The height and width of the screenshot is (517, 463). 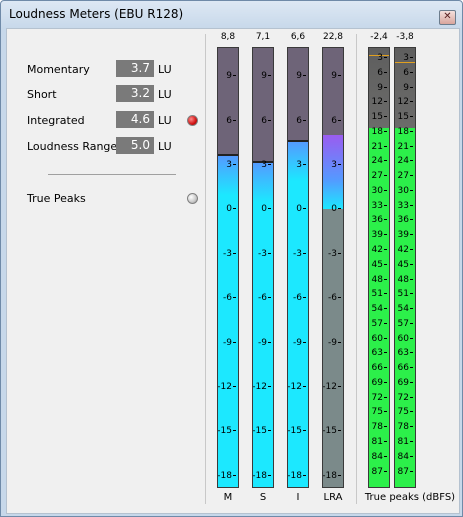 What do you see at coordinates (379, 132) in the screenshot?
I see `scale-tick: 18` at bounding box center [379, 132].